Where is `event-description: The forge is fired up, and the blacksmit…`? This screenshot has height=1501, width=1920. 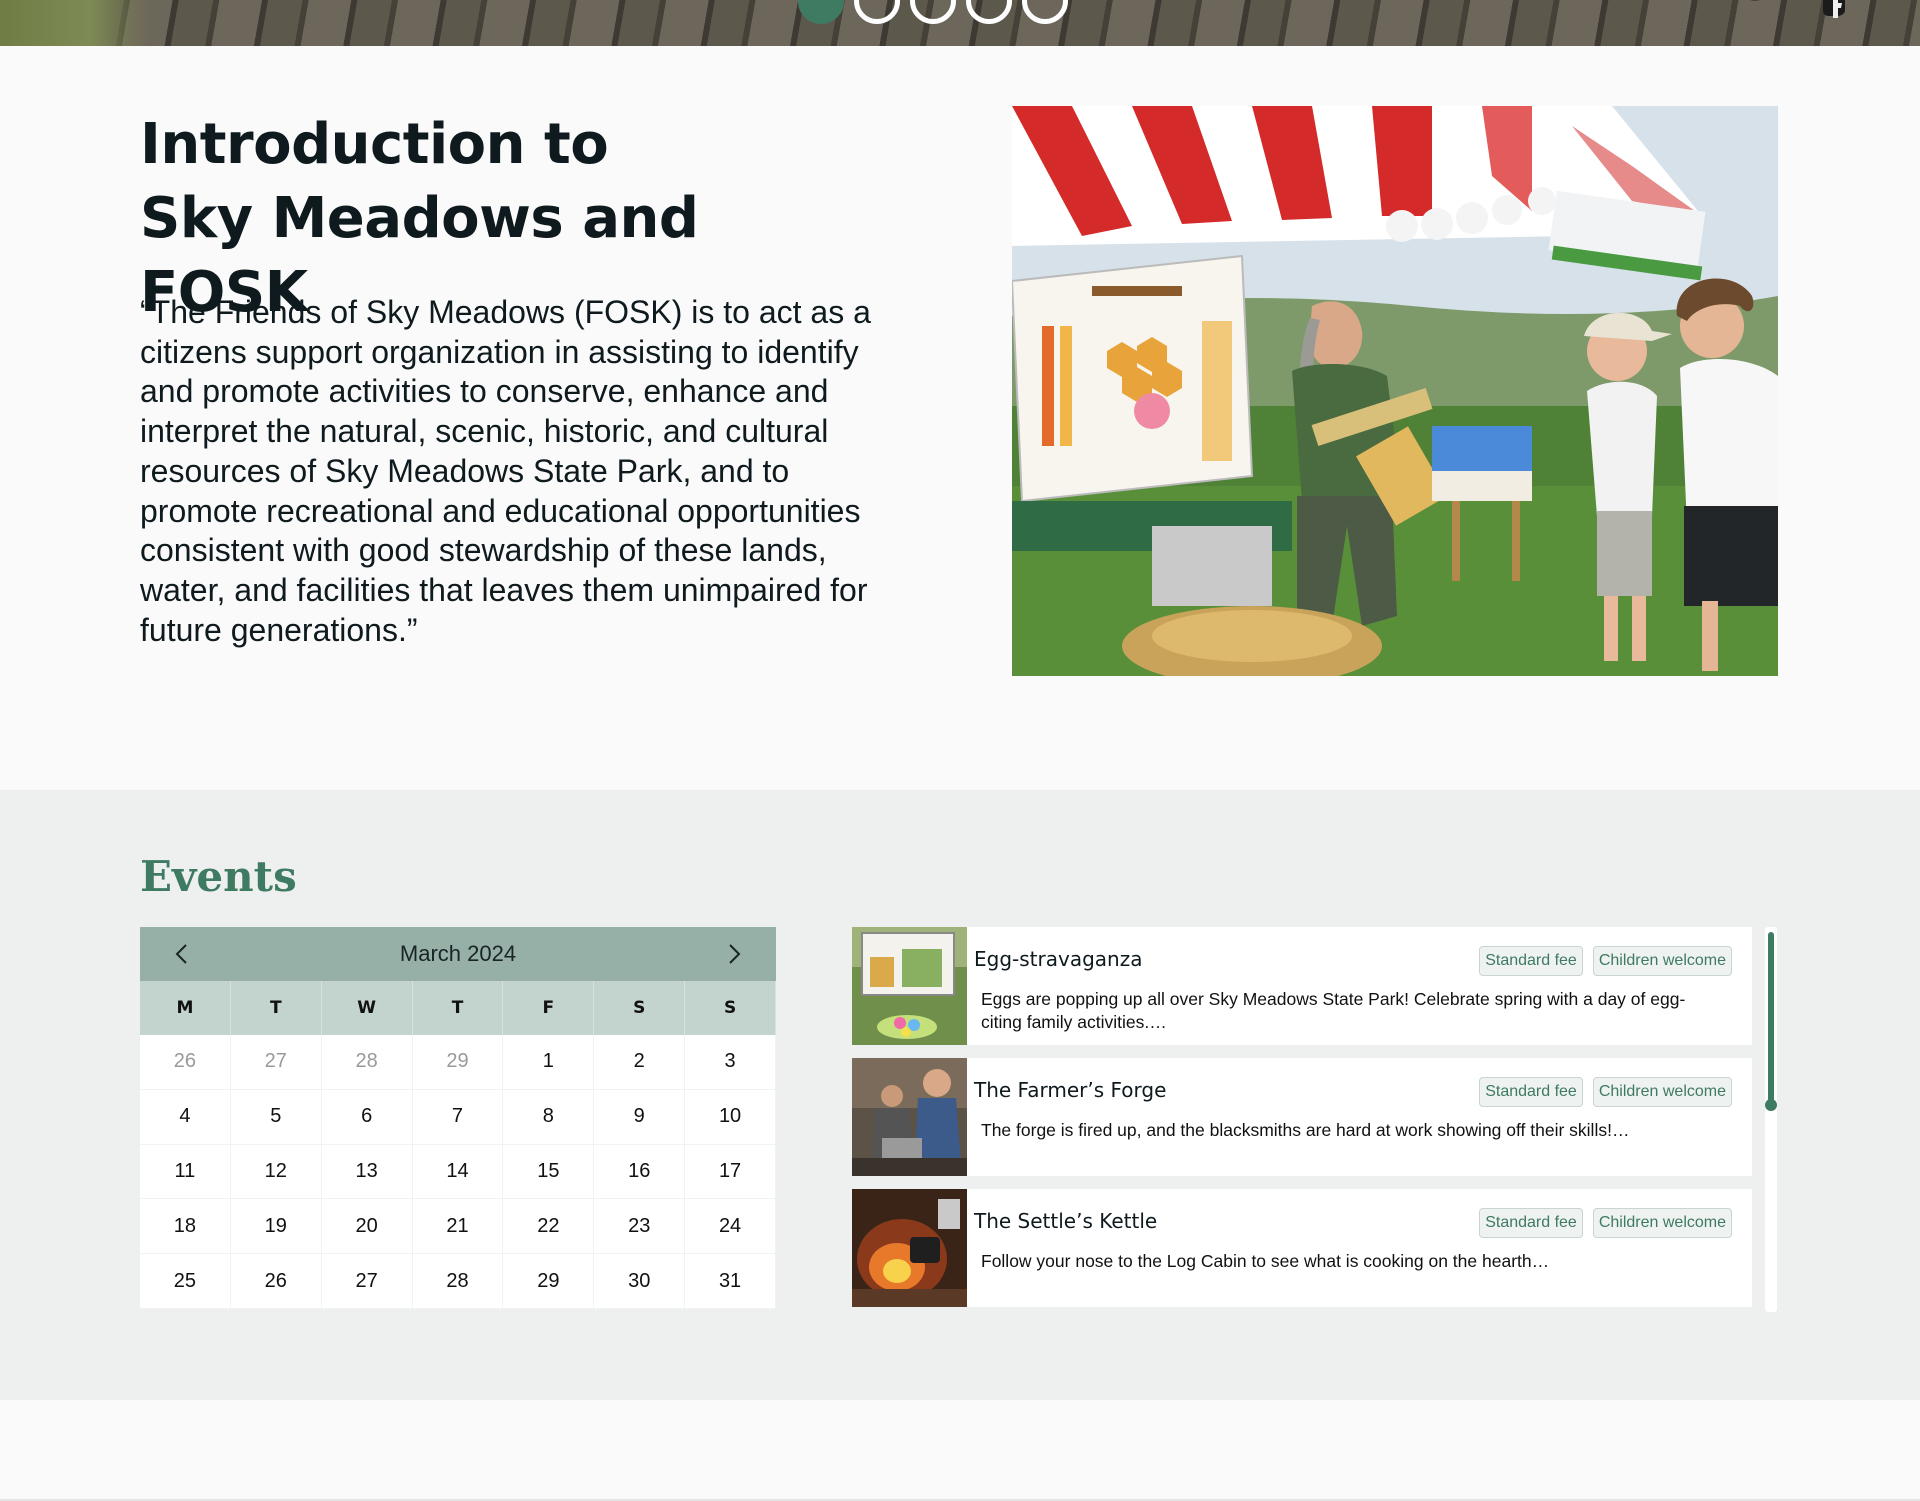
event-description: The forge is fired up, and the blacksmit… is located at coordinates (1305, 1130).